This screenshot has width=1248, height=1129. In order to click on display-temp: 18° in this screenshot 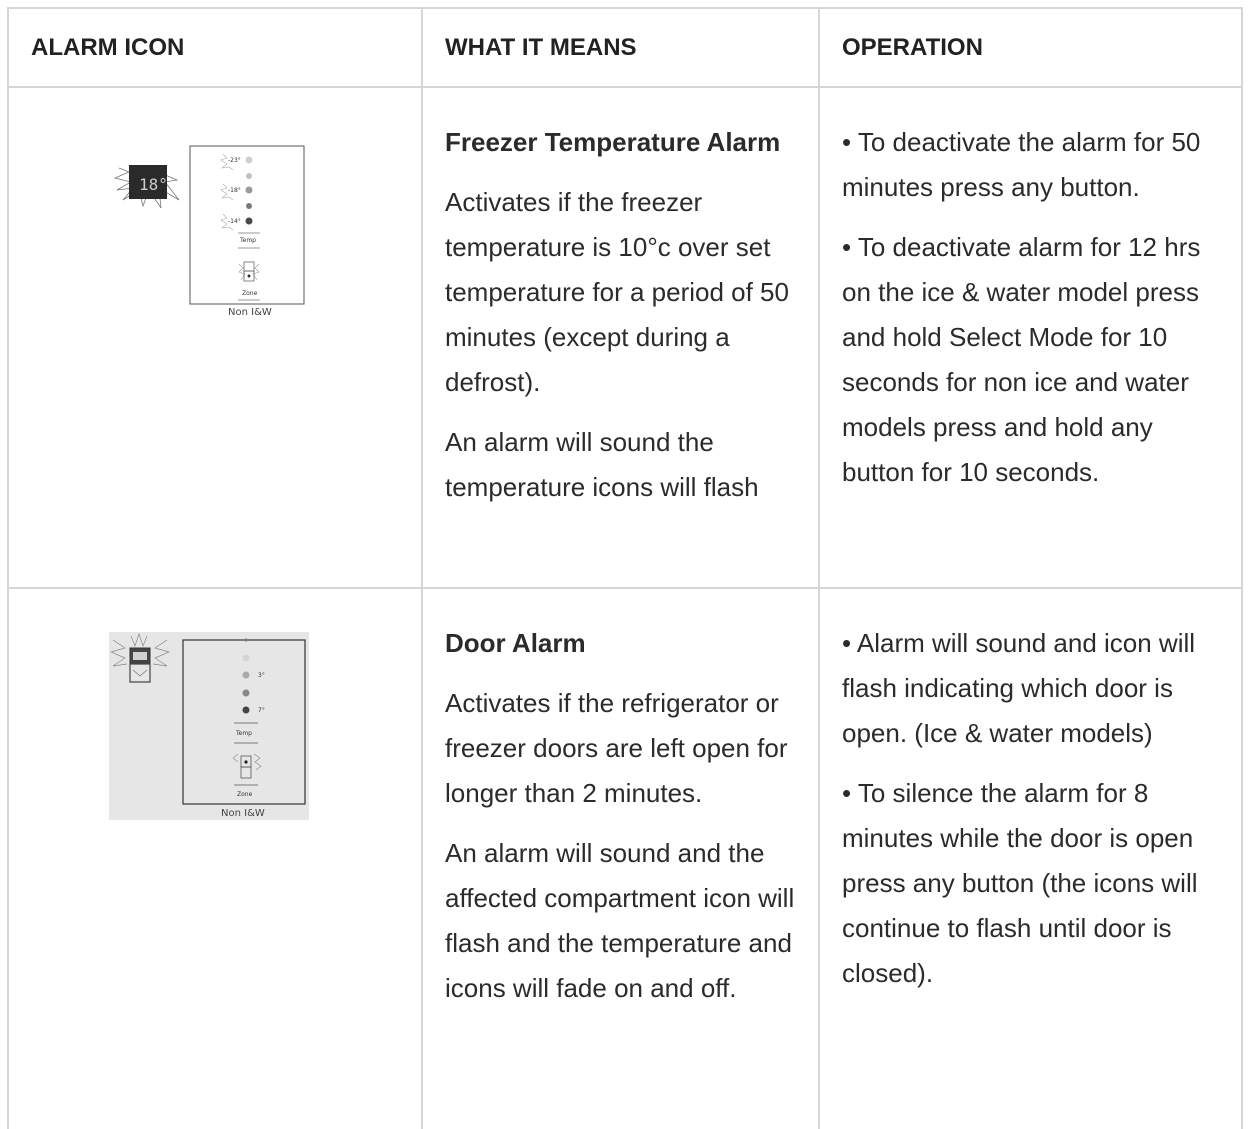, I will do `click(153, 184)`.